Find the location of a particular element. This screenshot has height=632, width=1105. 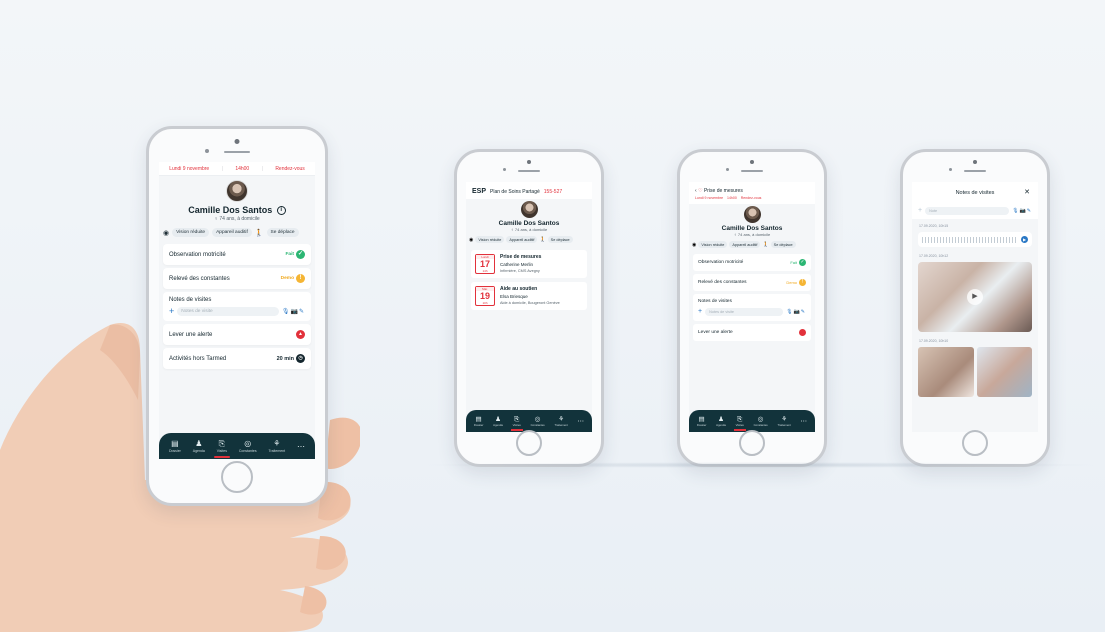

date-badge: Mar. 19 10h is located at coordinates (485, 296).